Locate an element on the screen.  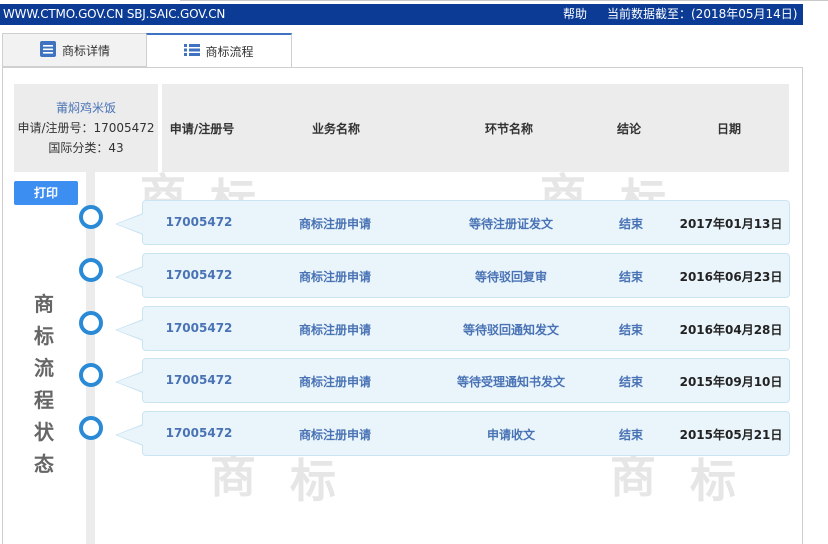
row-date: 2015年05月21日 is located at coordinates (731, 435).